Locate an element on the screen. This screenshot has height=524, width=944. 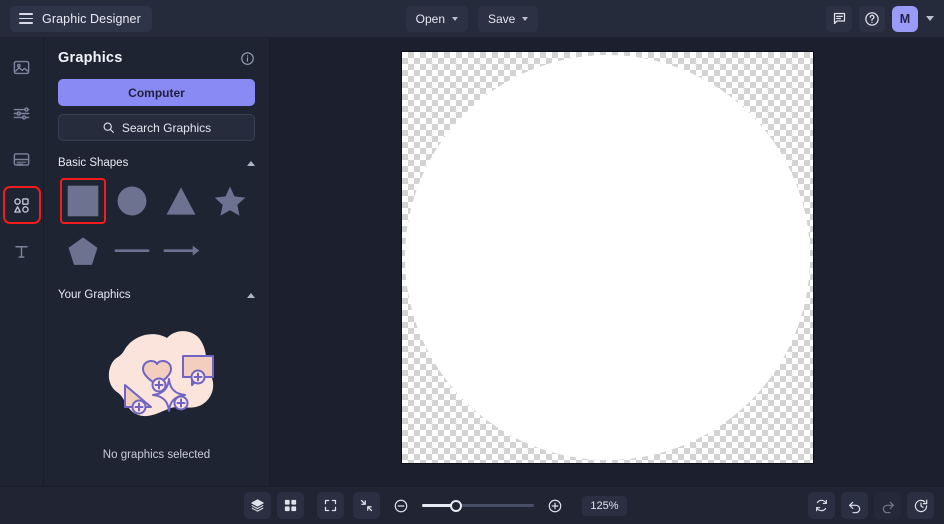
layers-icon is located at coordinates (257, 505).